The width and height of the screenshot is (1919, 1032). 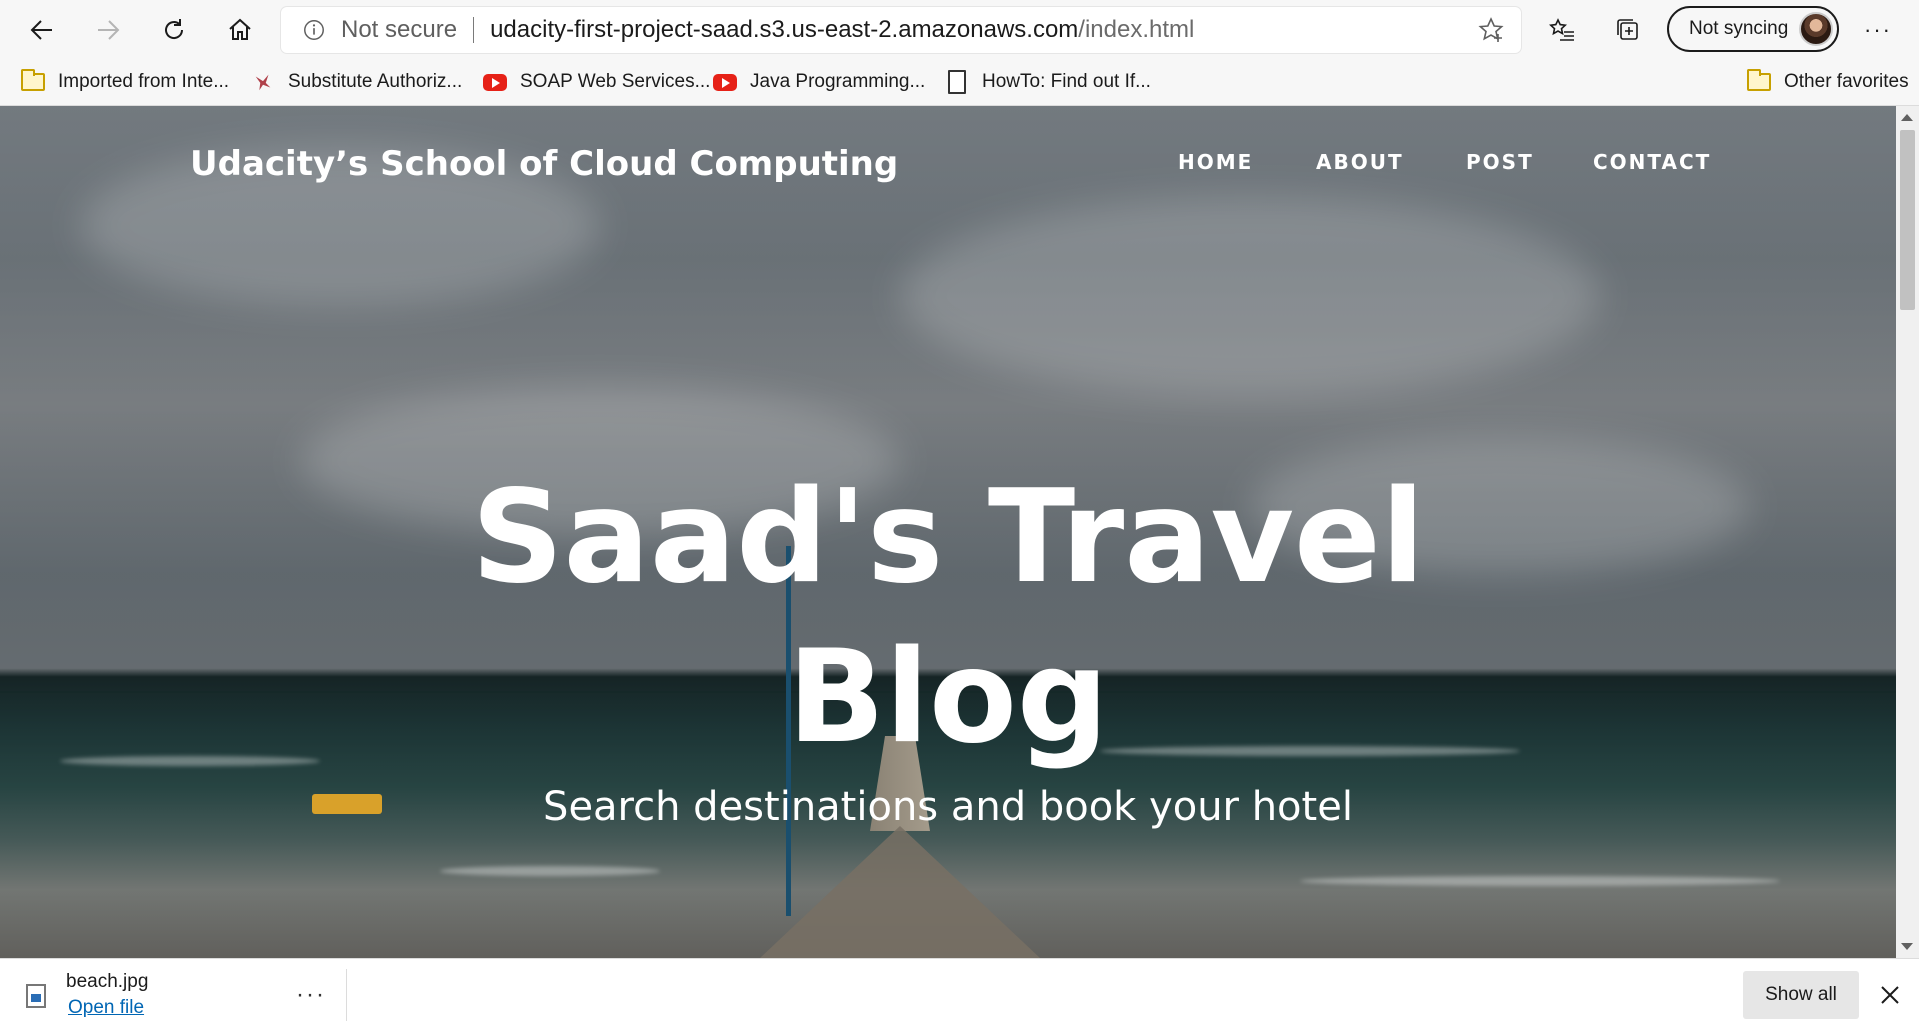 I want to click on more-icon: ···, so click(x=1878, y=29).